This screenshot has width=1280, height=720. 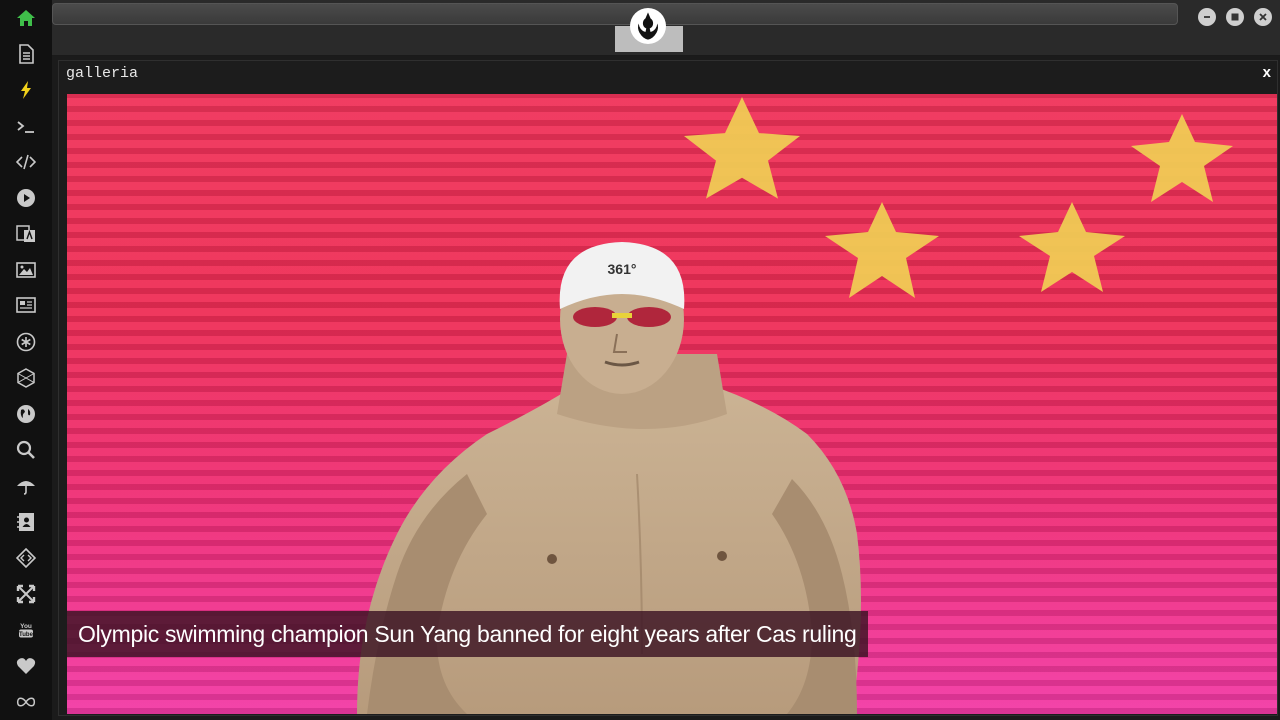 I want to click on search-icon, so click(x=26, y=450).